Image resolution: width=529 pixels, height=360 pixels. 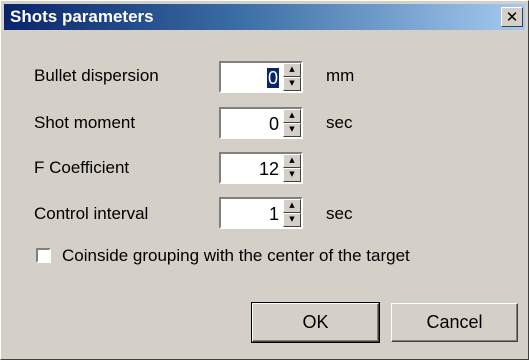 I want to click on bullet-dispersion-value: 0, so click(x=272, y=78).